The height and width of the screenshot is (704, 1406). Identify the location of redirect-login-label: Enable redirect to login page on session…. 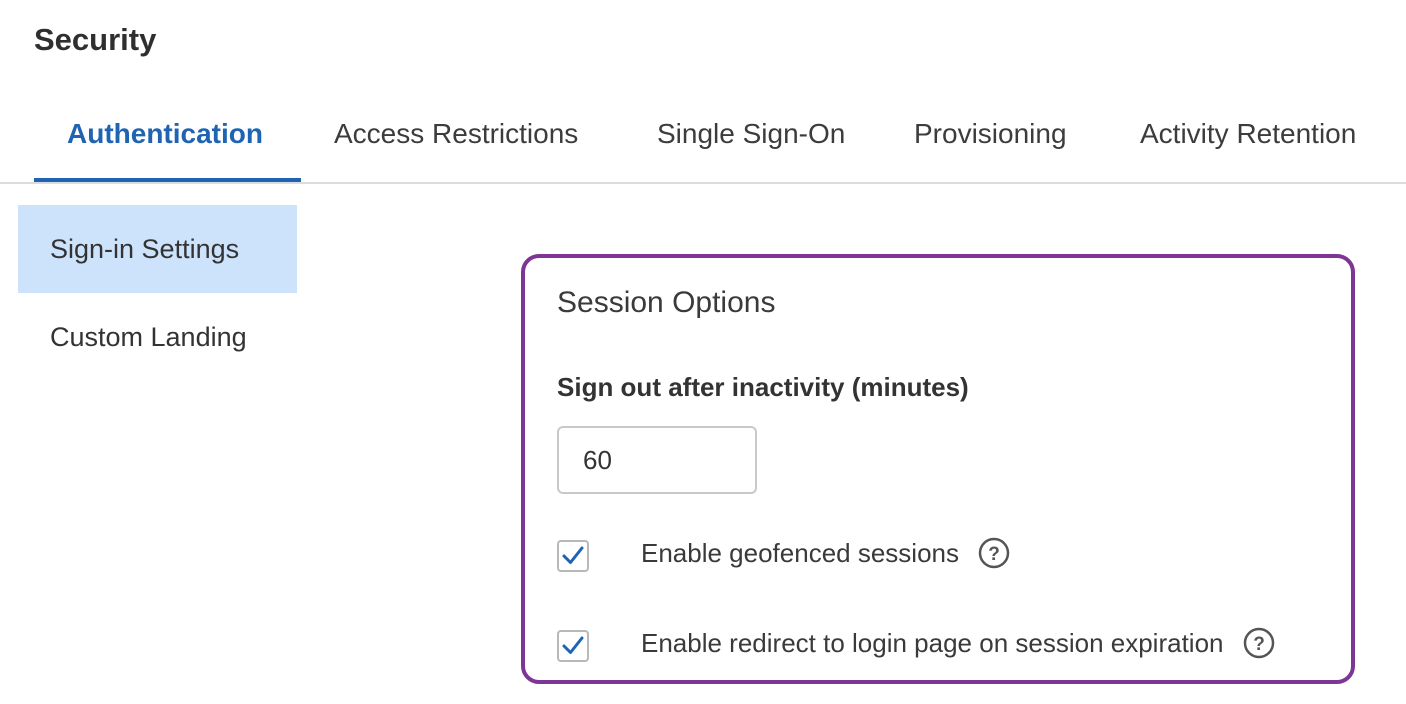
(958, 643).